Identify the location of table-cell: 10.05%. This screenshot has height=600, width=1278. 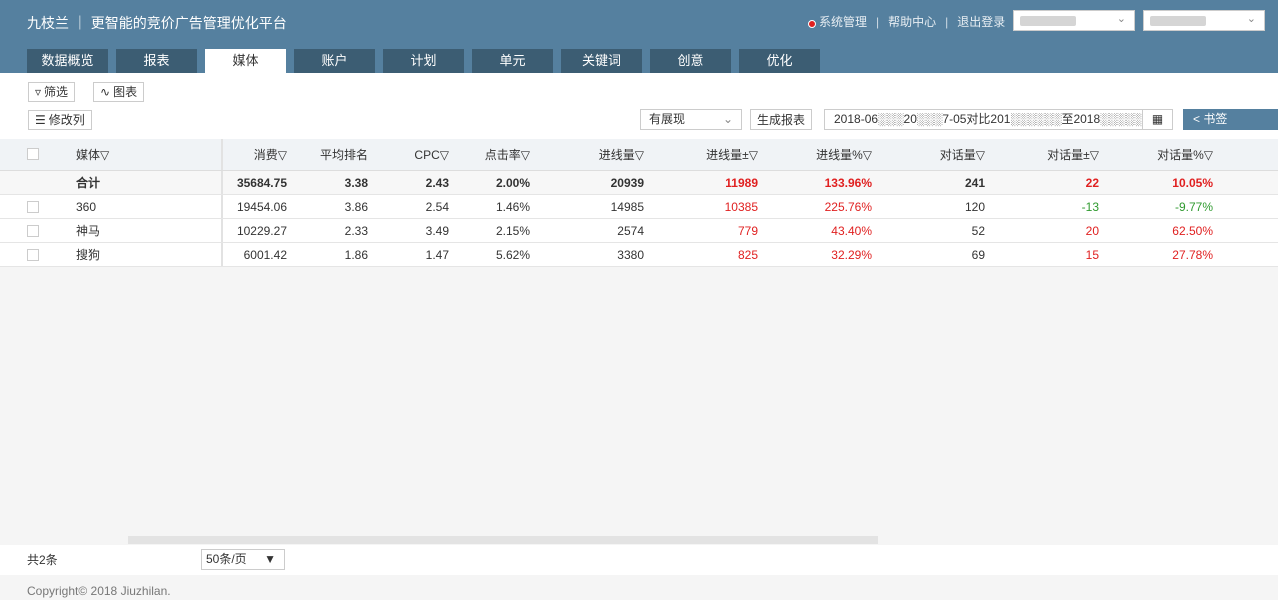
(1192, 183).